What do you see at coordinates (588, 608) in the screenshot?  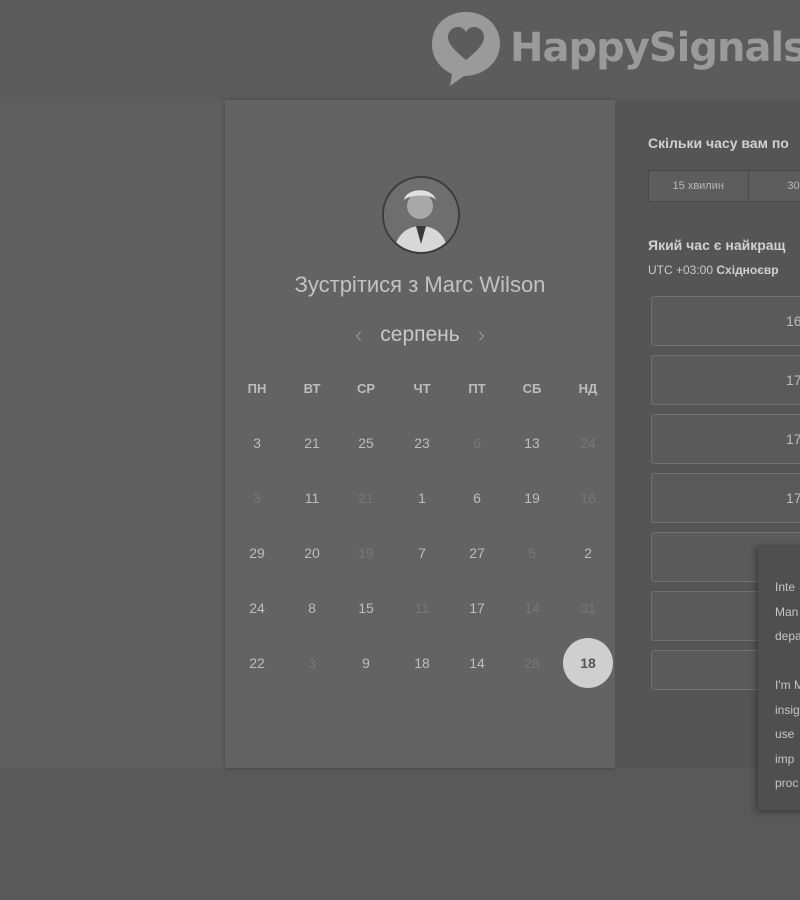 I see `calendar-day: 31` at bounding box center [588, 608].